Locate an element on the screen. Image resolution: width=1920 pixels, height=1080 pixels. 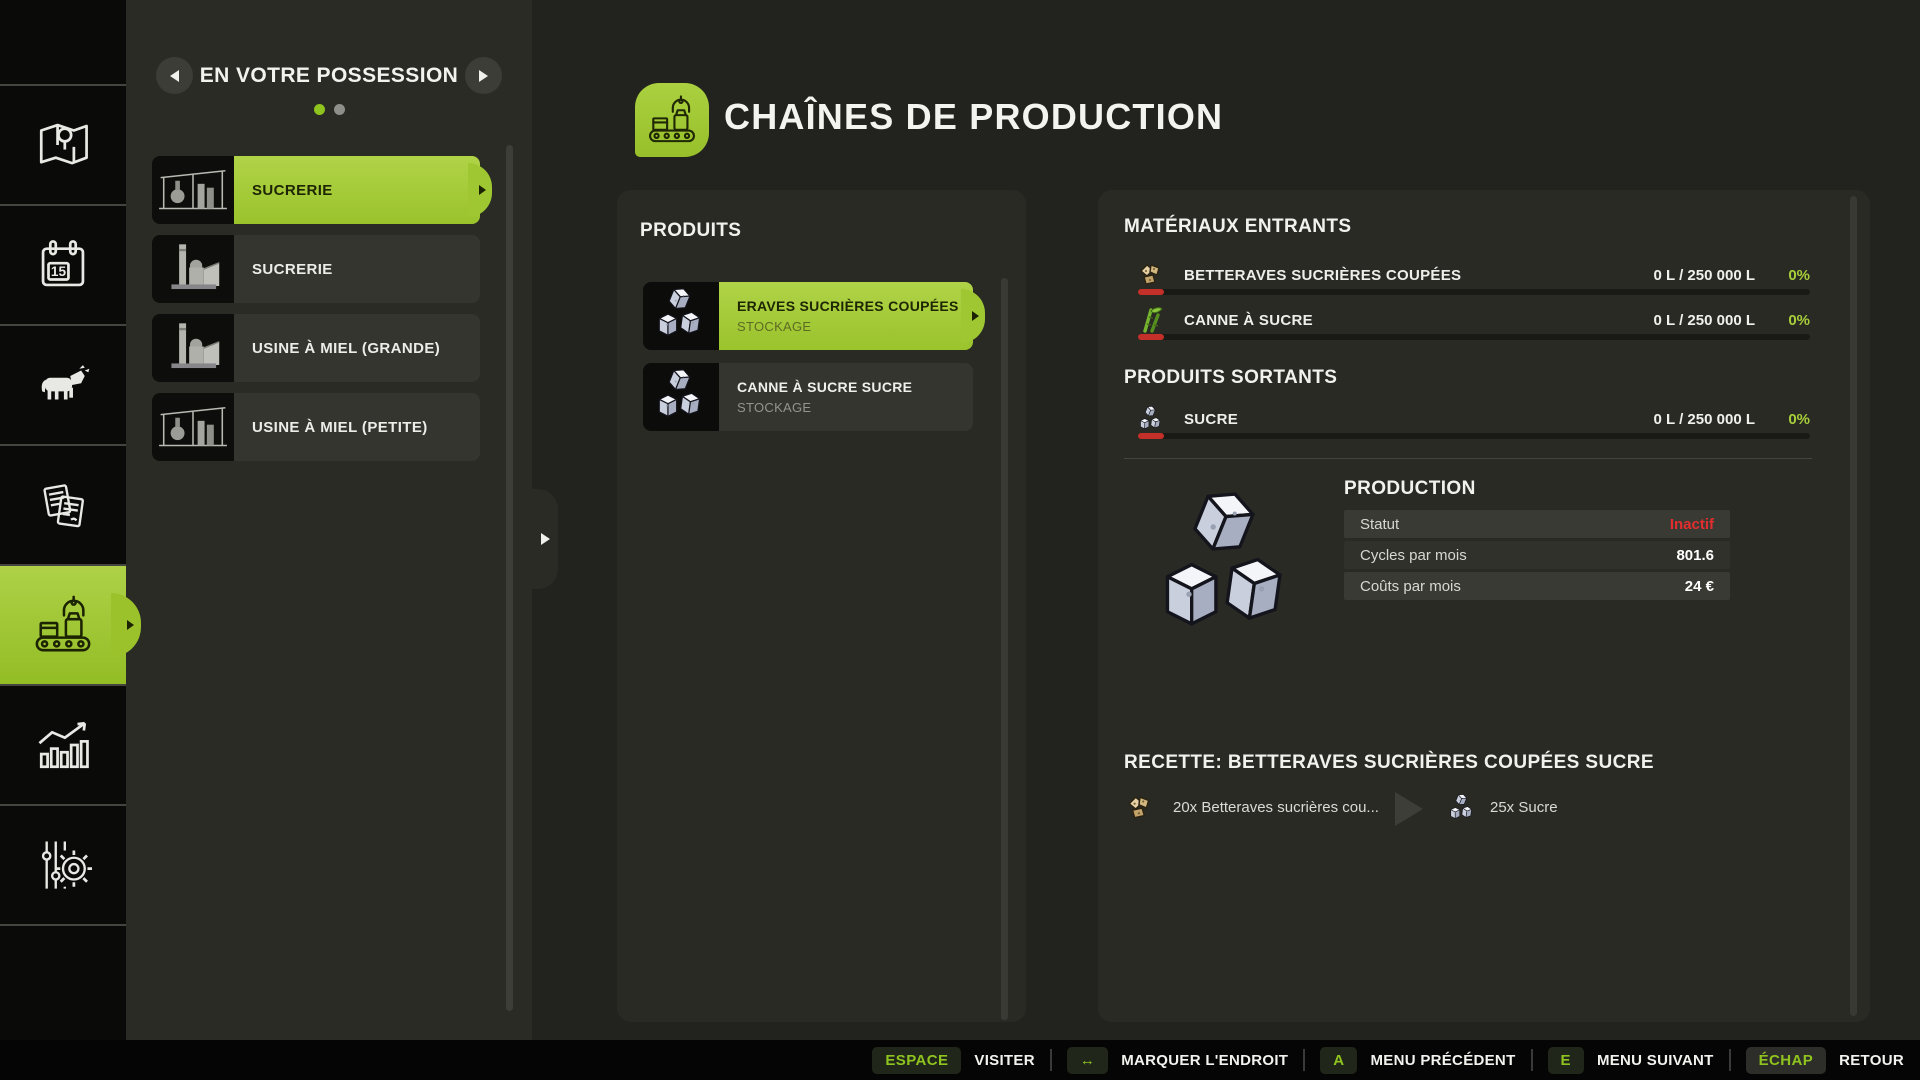
hint-visit: ESPACE VISITER is located at coordinates (953, 1060).